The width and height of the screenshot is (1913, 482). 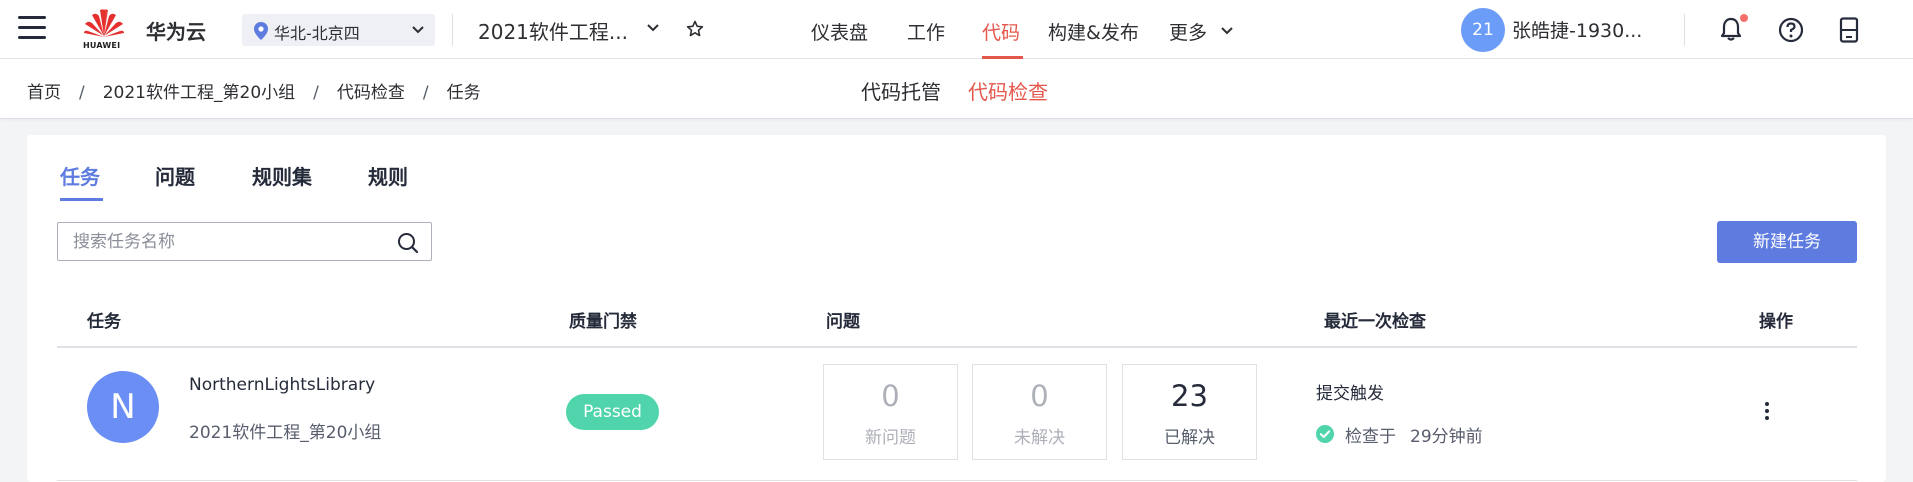 I want to click on location-pin-icon, so click(x=261, y=31).